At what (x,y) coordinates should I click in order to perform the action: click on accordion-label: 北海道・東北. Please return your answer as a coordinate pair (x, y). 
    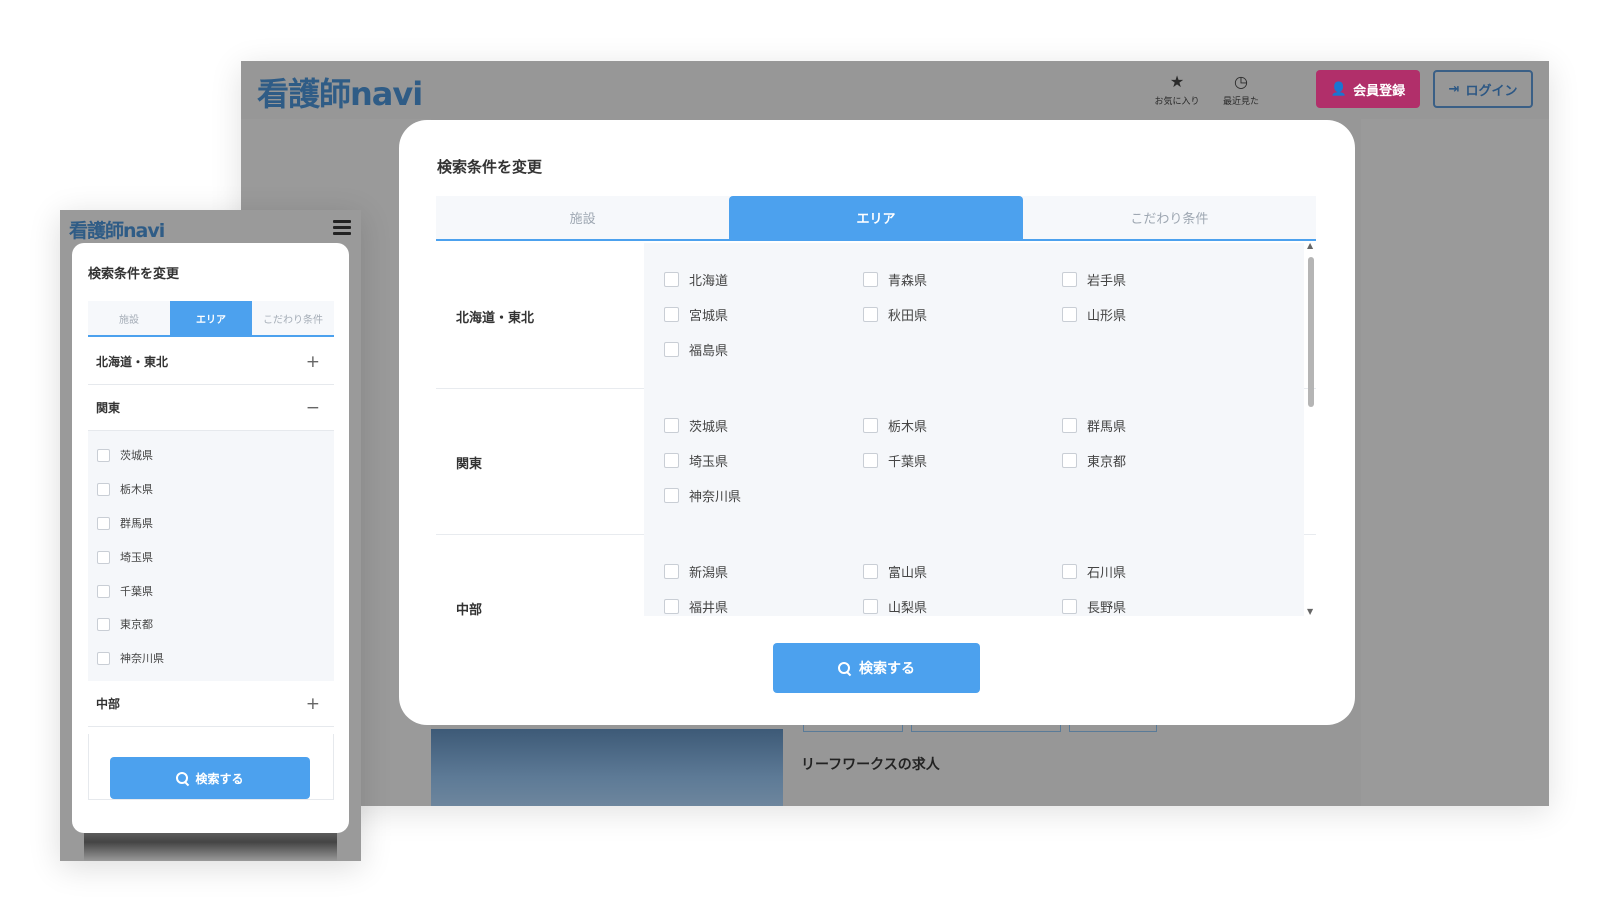
    Looking at the image, I should click on (132, 362).